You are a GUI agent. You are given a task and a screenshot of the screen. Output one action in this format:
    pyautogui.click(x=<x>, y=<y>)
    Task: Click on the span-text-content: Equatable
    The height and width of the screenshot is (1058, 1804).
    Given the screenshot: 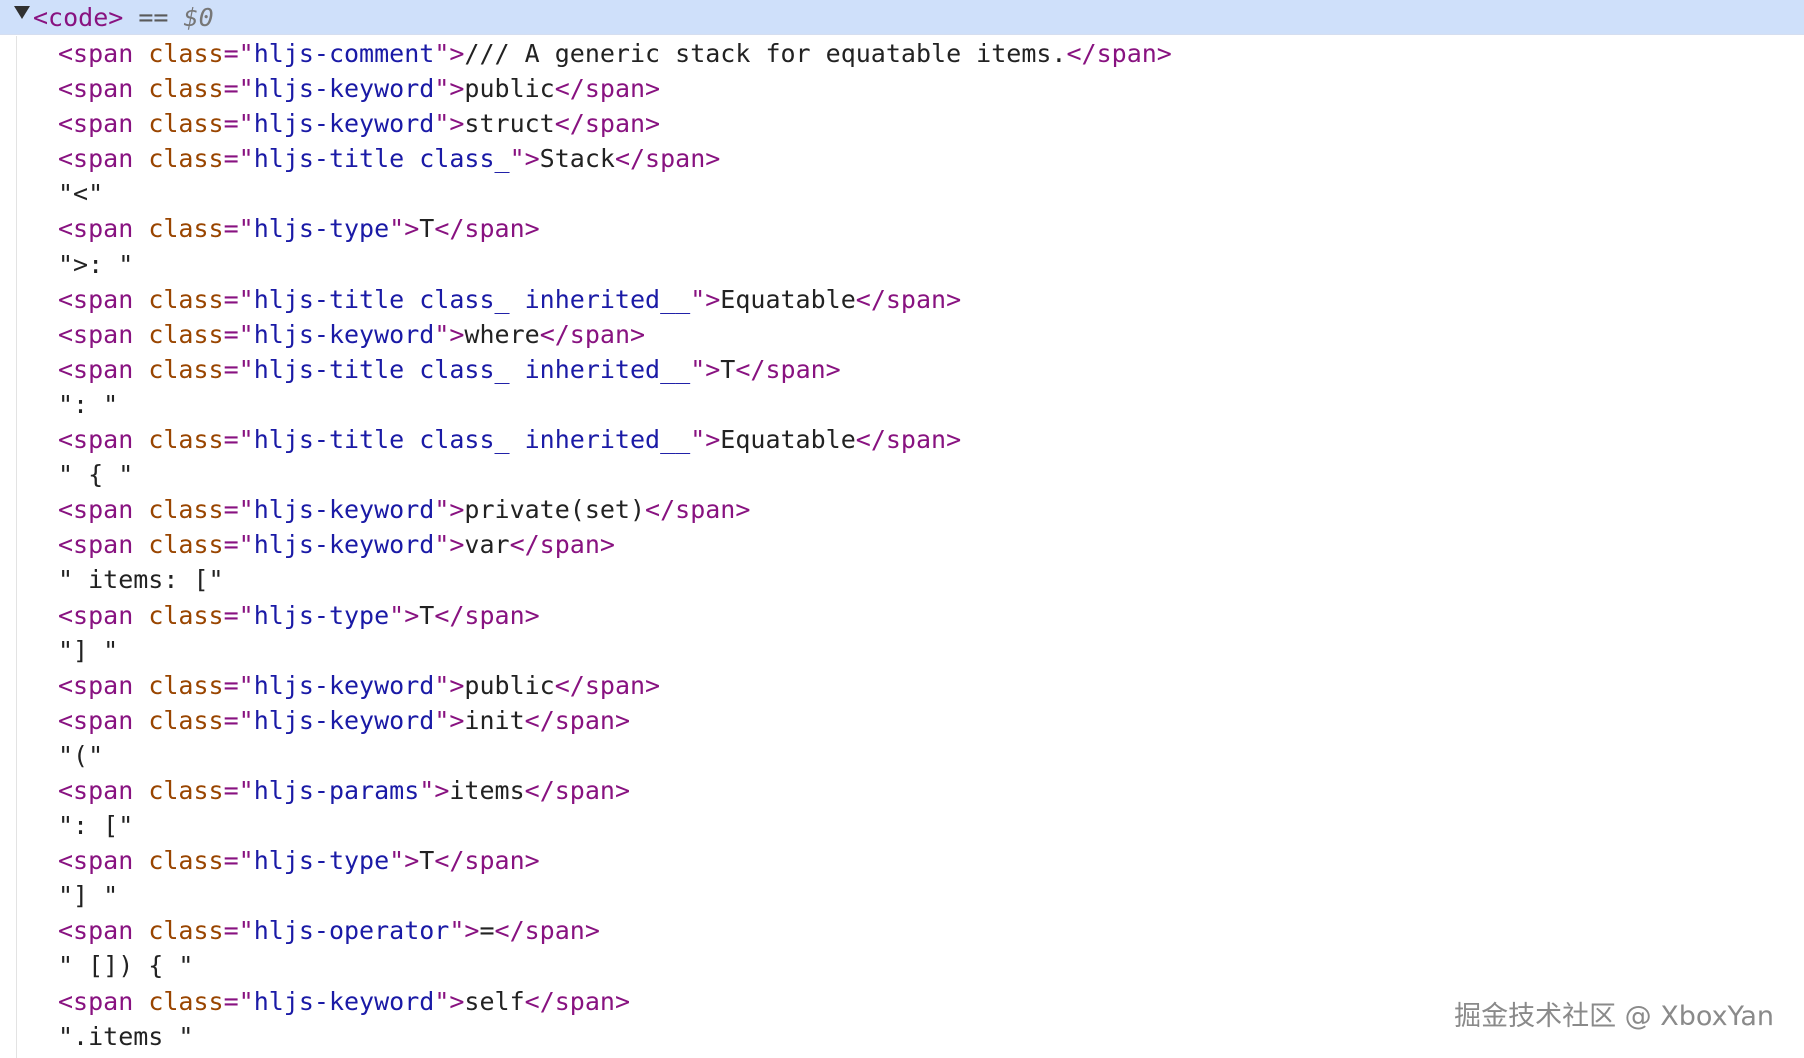 What is the action you would take?
    pyautogui.click(x=788, y=440)
    